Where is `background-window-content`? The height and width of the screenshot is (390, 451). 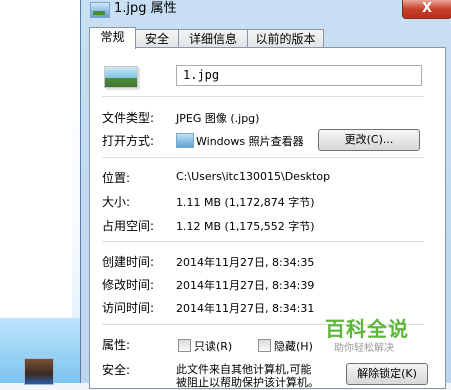
background-window-content is located at coordinates (36, 159).